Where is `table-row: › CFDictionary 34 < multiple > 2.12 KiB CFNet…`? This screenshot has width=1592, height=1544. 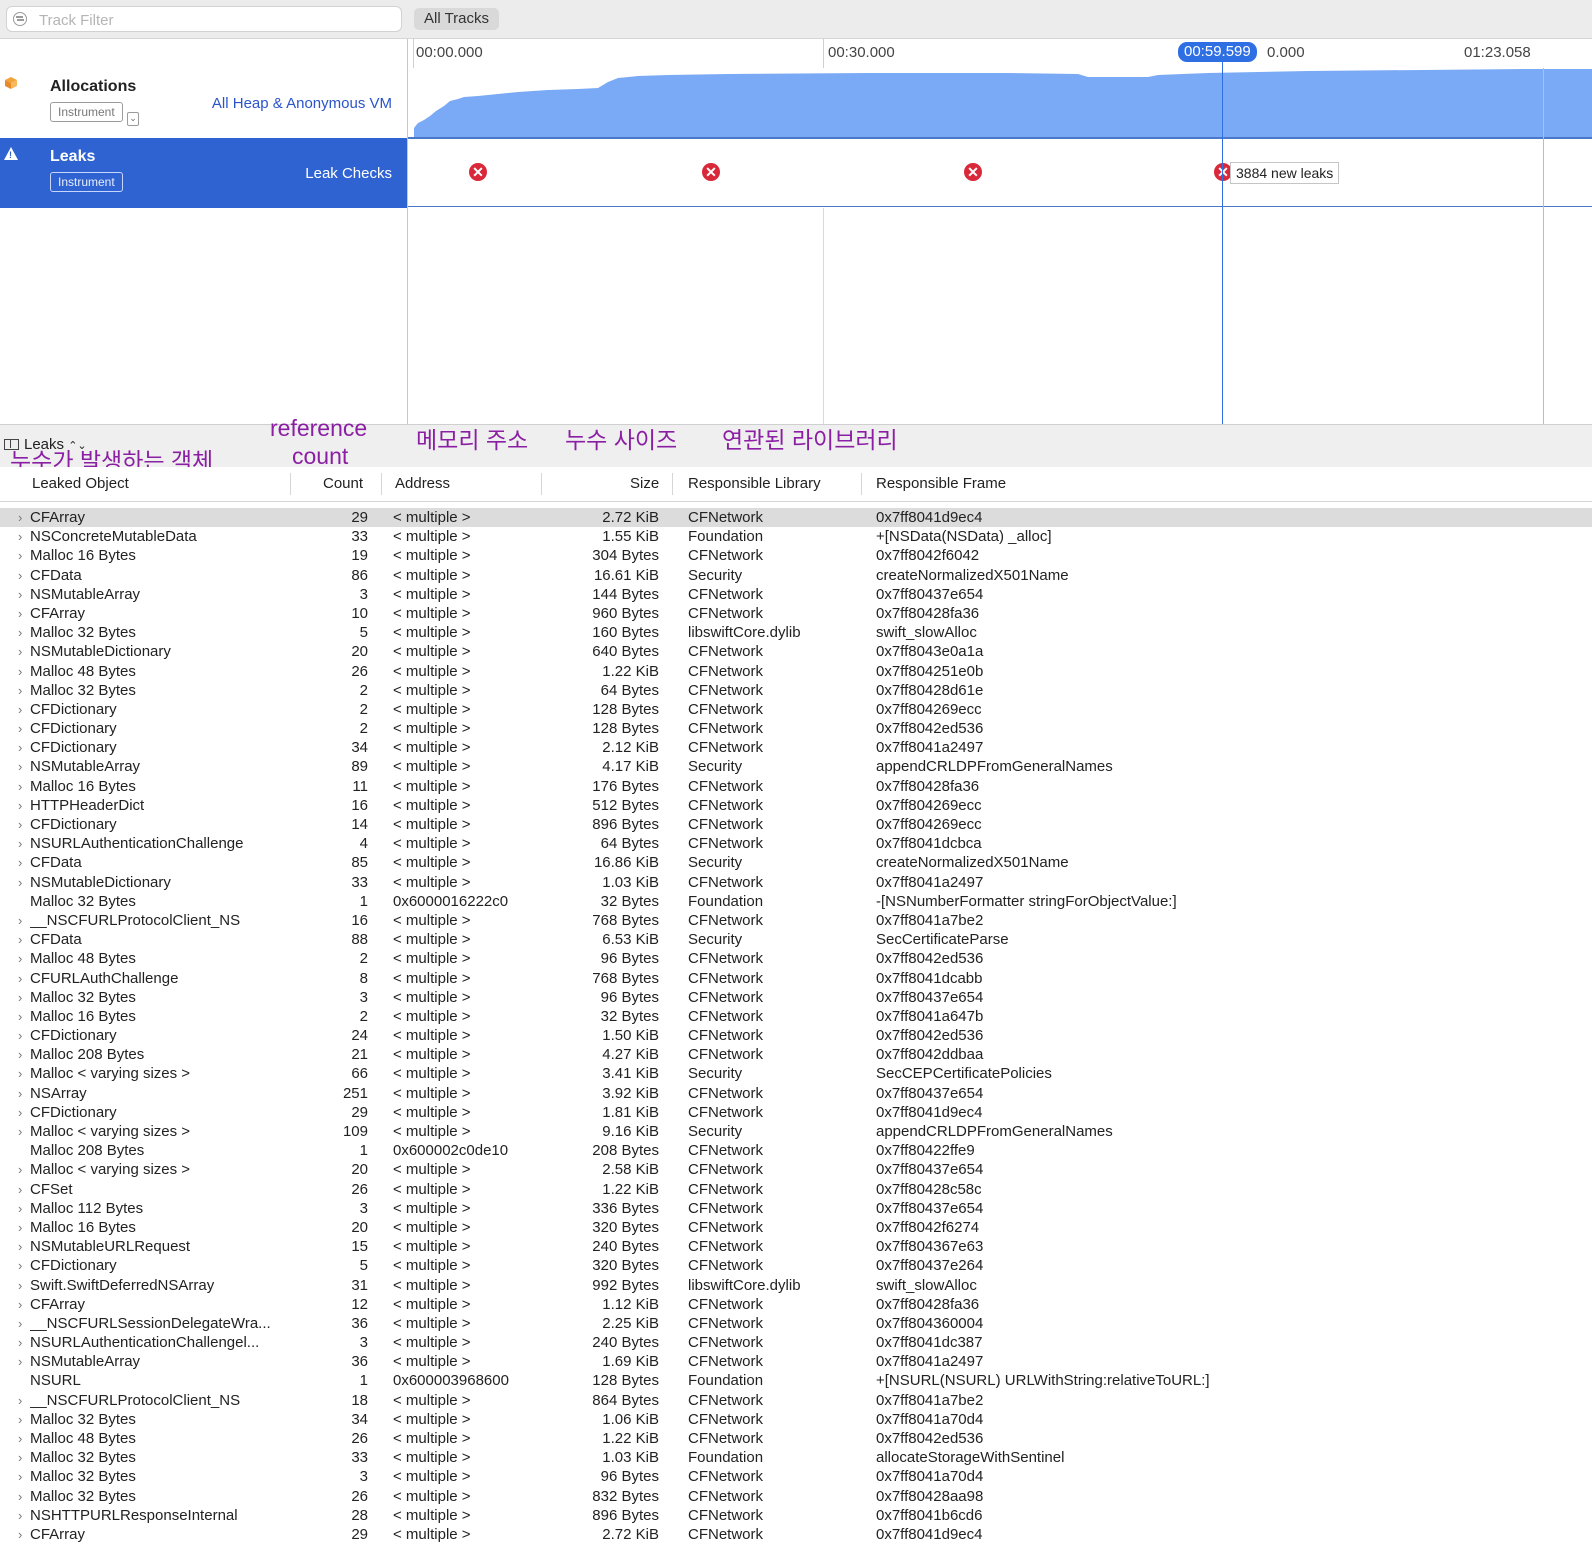 table-row: › CFDictionary 34 < multiple > 2.12 KiB CFNet… is located at coordinates (796, 747).